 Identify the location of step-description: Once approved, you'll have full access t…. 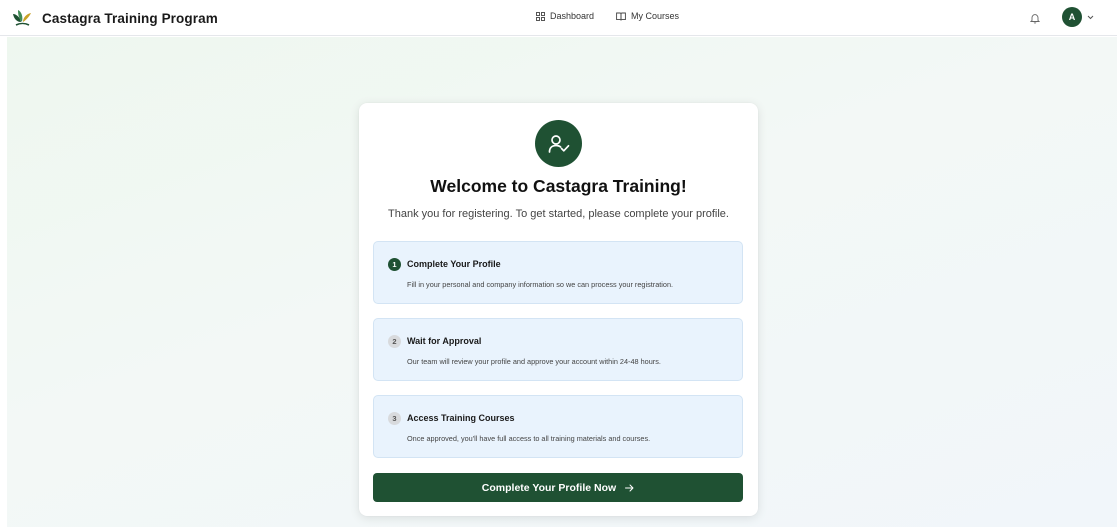
(529, 438).